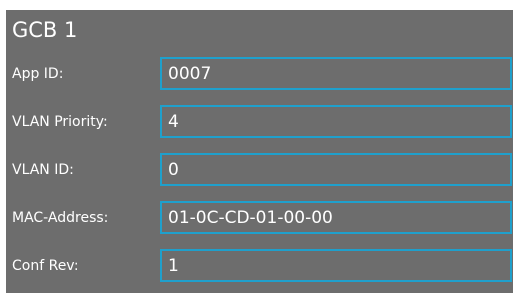 The image size is (513, 293). I want to click on vlan-id-row: VLAN ID:, so click(259, 170).